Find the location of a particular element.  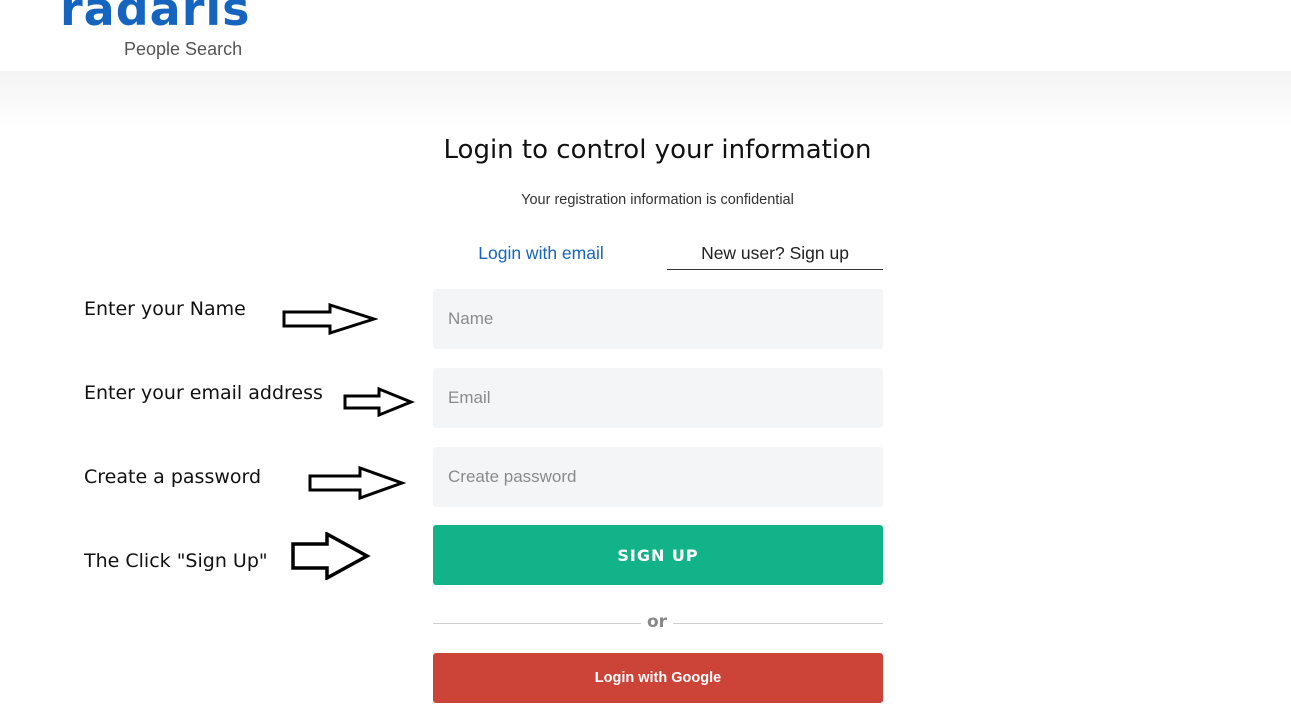

annotation-enter-name: Enter your Name is located at coordinates (165, 309).